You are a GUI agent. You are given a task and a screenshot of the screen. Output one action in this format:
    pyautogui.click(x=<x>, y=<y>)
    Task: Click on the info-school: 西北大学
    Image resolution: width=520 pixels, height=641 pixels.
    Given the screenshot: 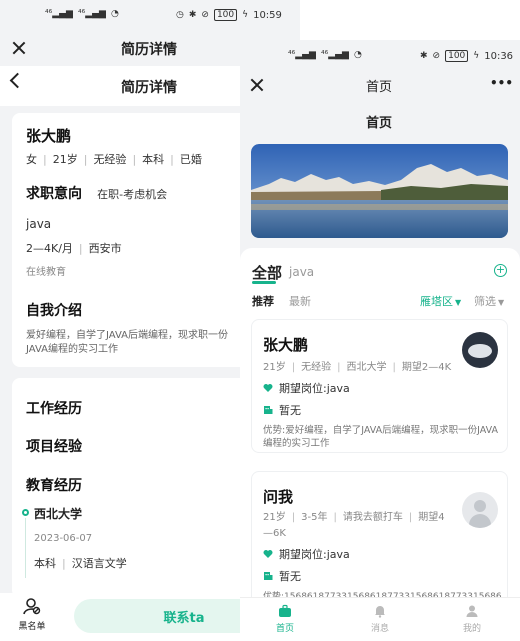 What is the action you would take?
    pyautogui.click(x=366, y=367)
    